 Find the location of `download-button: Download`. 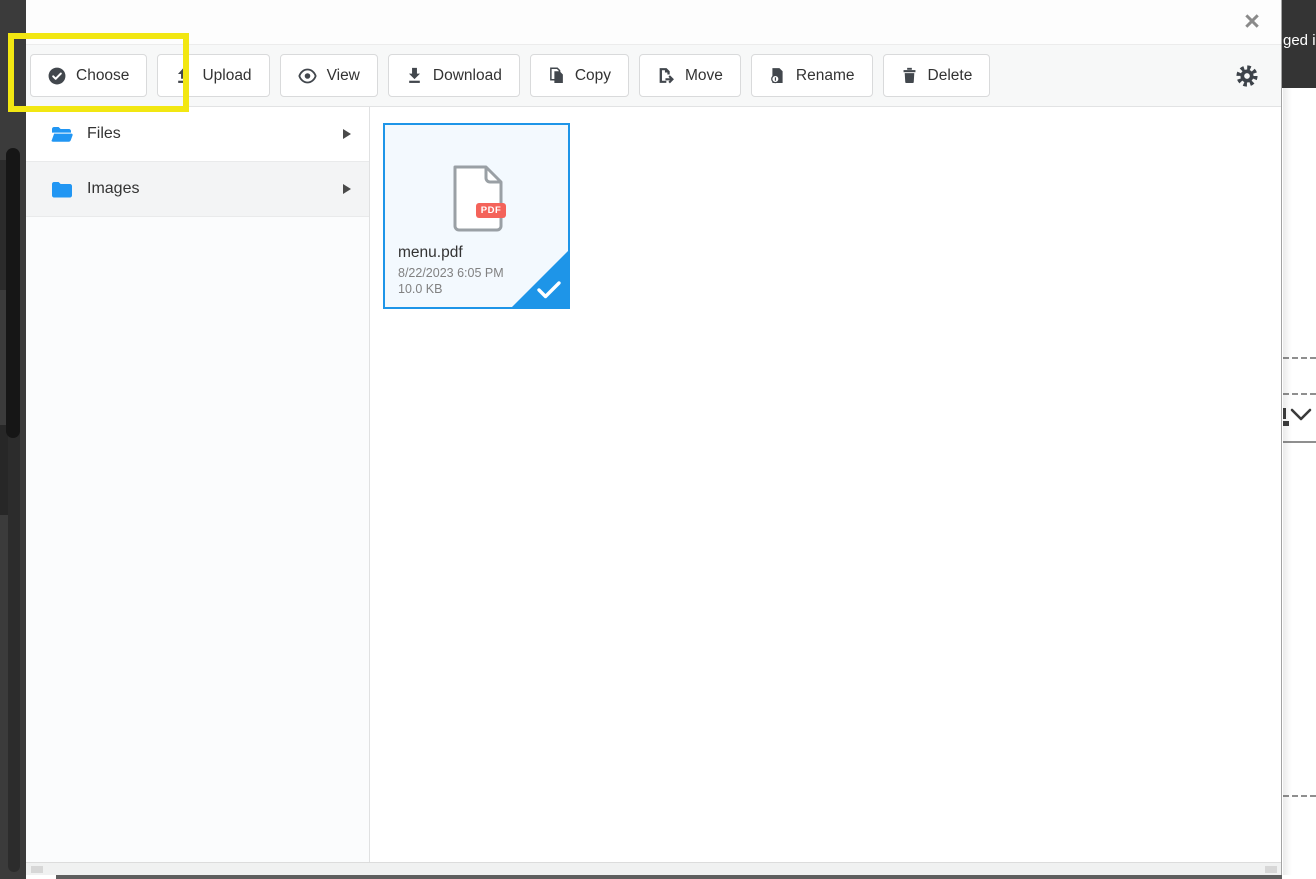

download-button: Download is located at coordinates (453, 75).